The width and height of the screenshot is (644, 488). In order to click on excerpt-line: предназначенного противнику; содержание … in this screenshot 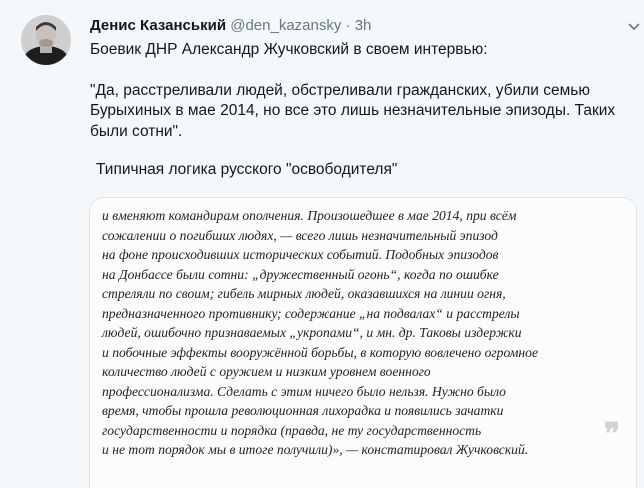, I will do `click(311, 313)`.